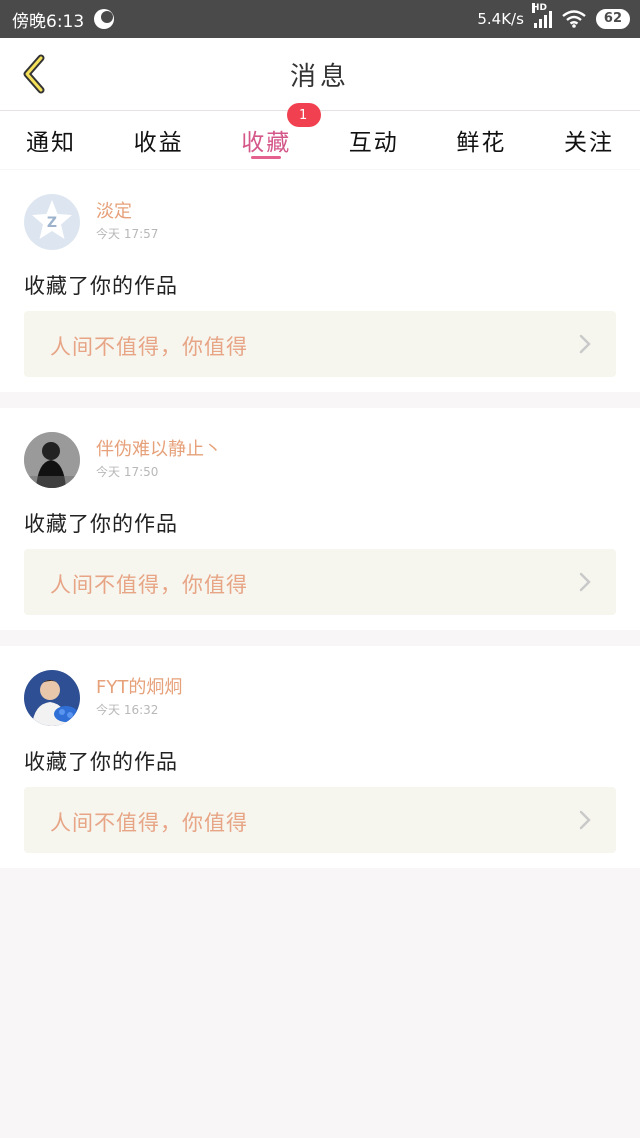 Image resolution: width=640 pixels, height=1138 pixels. I want to click on timestamp: 今天 17:50, so click(127, 472).